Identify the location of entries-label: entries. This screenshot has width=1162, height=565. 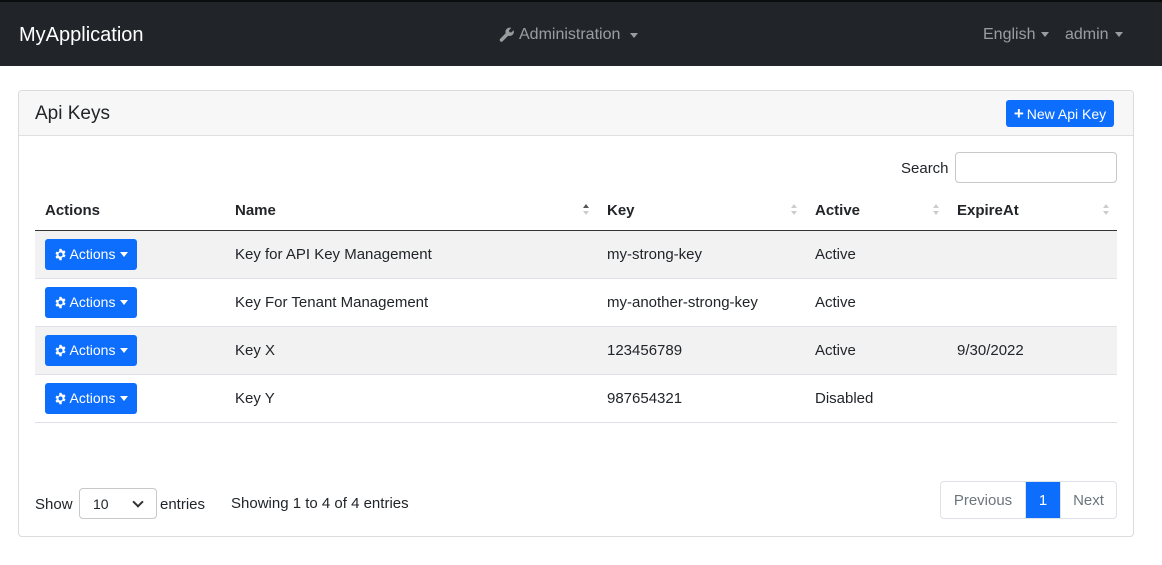
(183, 504).